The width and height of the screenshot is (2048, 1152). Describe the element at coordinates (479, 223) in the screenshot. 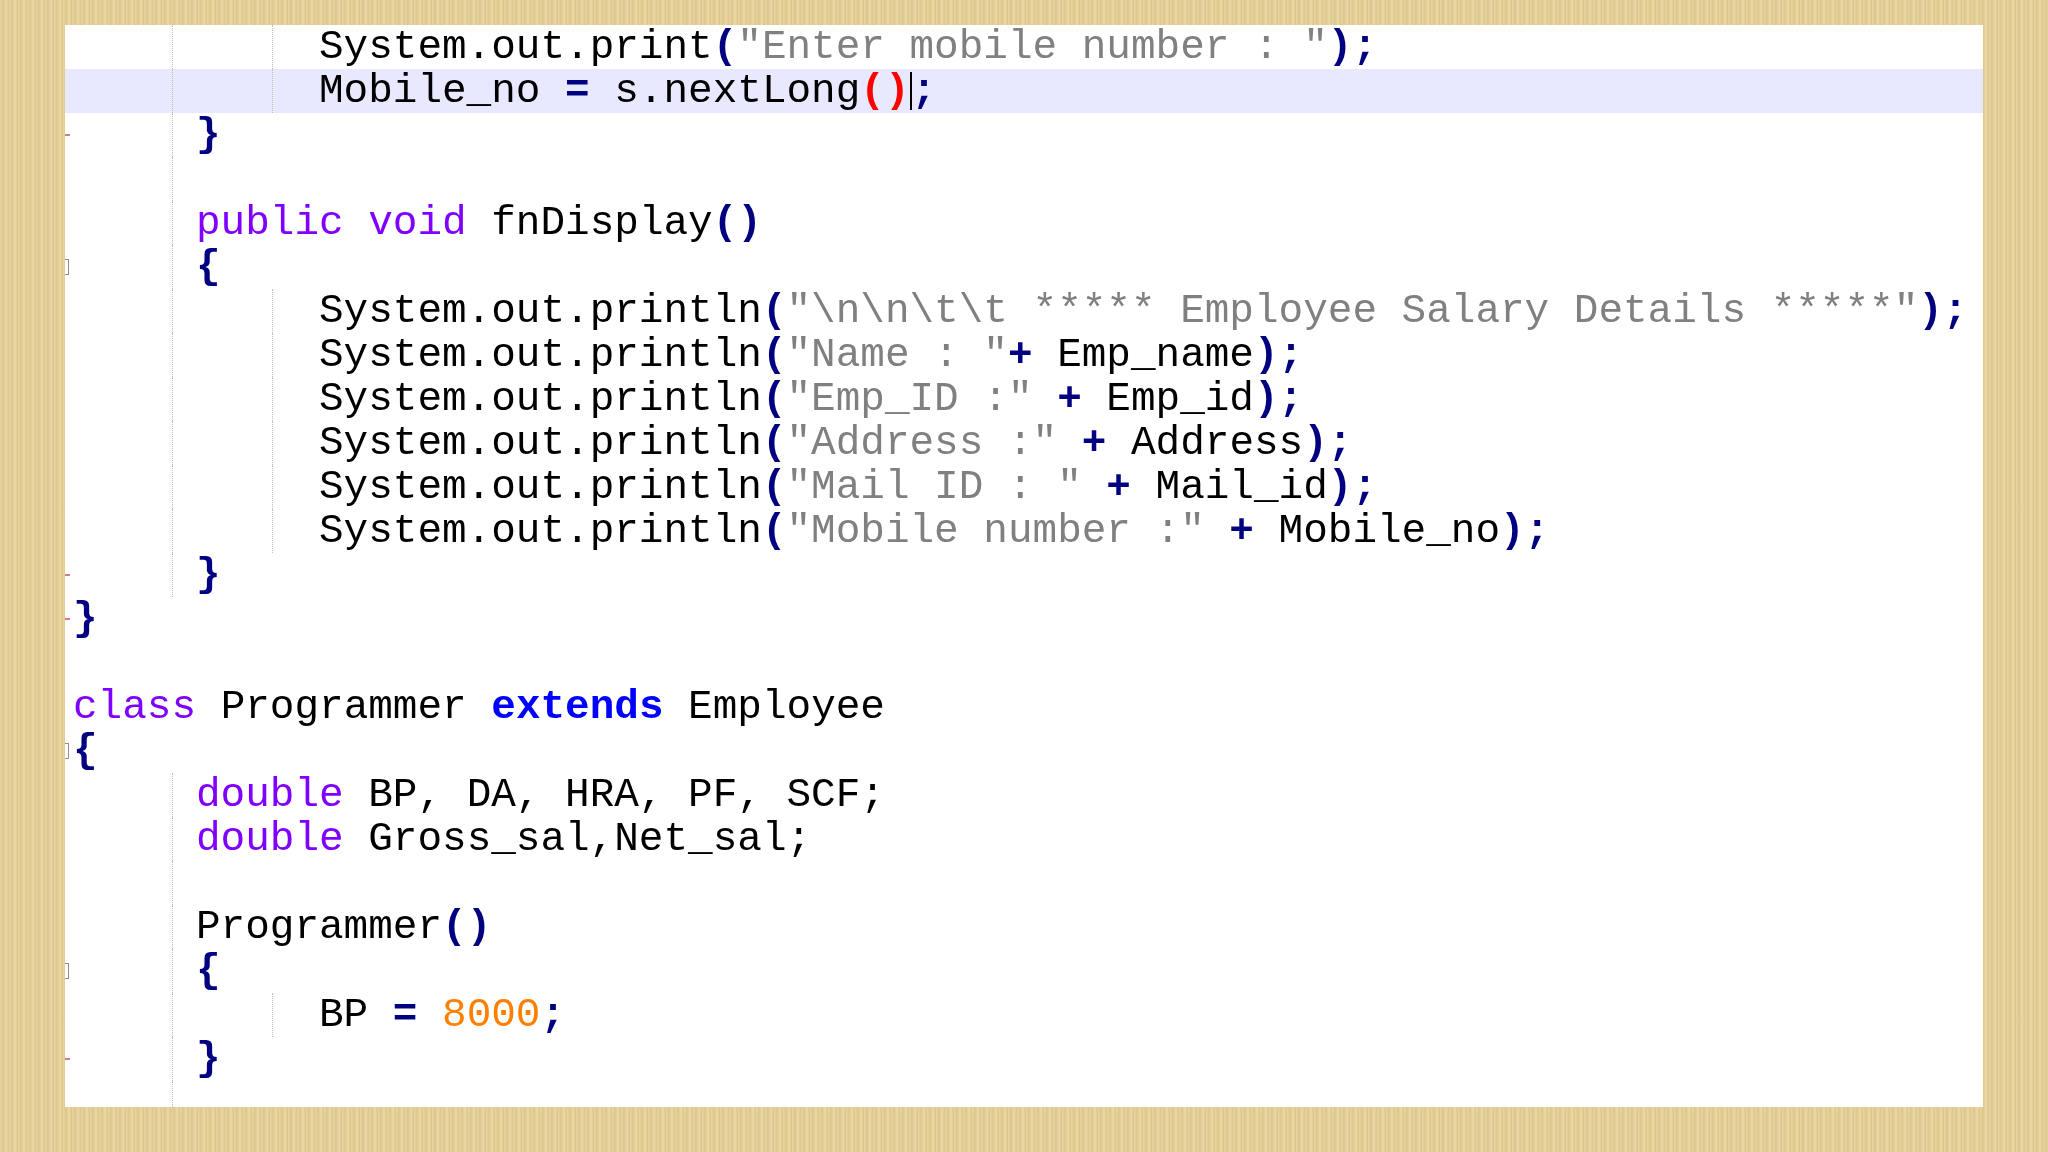

I see `code-line: public void fnDisplay()` at that location.